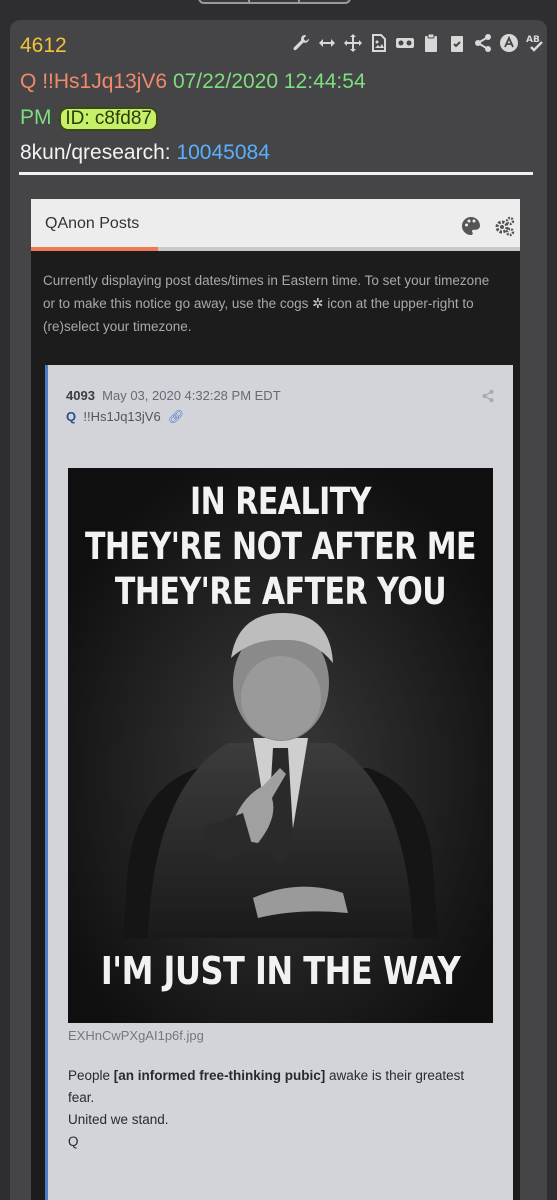  I want to click on tripcode: !!Hs1Jq13jV6, so click(105, 81).